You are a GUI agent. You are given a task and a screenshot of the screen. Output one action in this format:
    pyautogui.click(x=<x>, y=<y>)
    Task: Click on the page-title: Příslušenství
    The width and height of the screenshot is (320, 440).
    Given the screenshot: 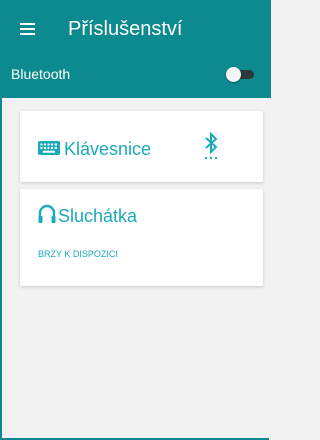 What is the action you would take?
    pyautogui.click(x=125, y=29)
    